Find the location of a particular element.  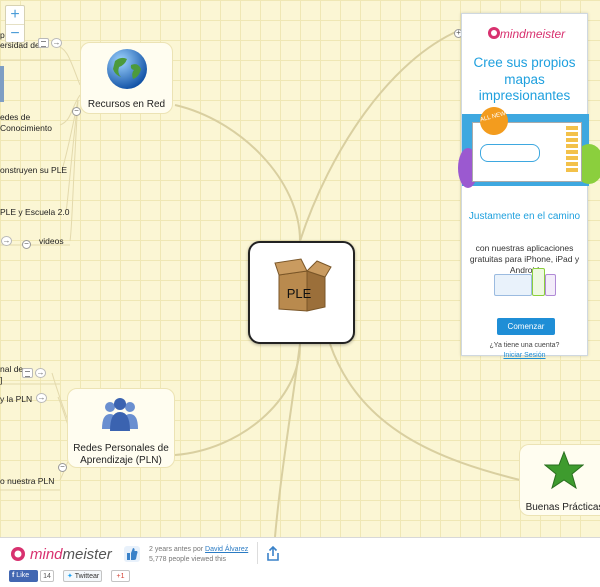

globe-icon is located at coordinates (127, 69).